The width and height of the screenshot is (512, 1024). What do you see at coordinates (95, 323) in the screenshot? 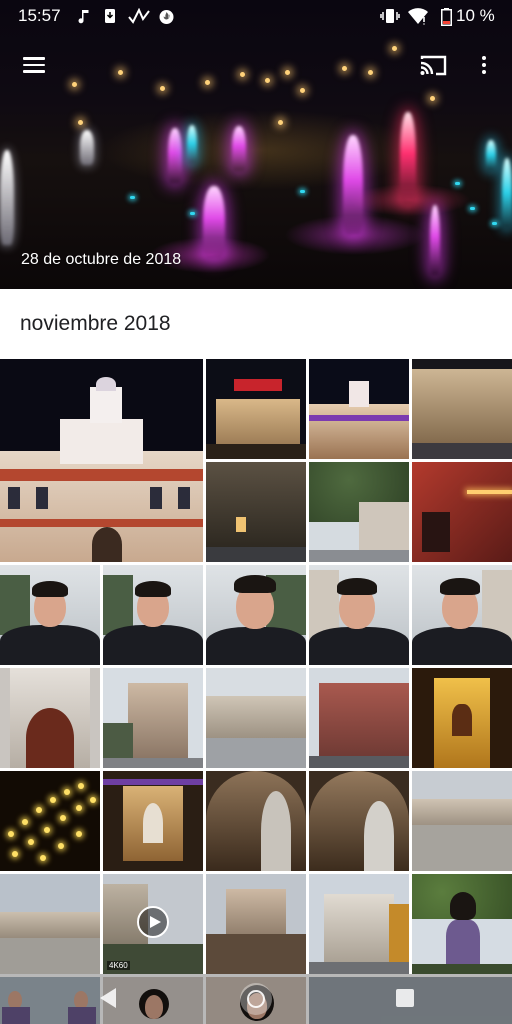
I see `month-header: noviembre 2018` at bounding box center [95, 323].